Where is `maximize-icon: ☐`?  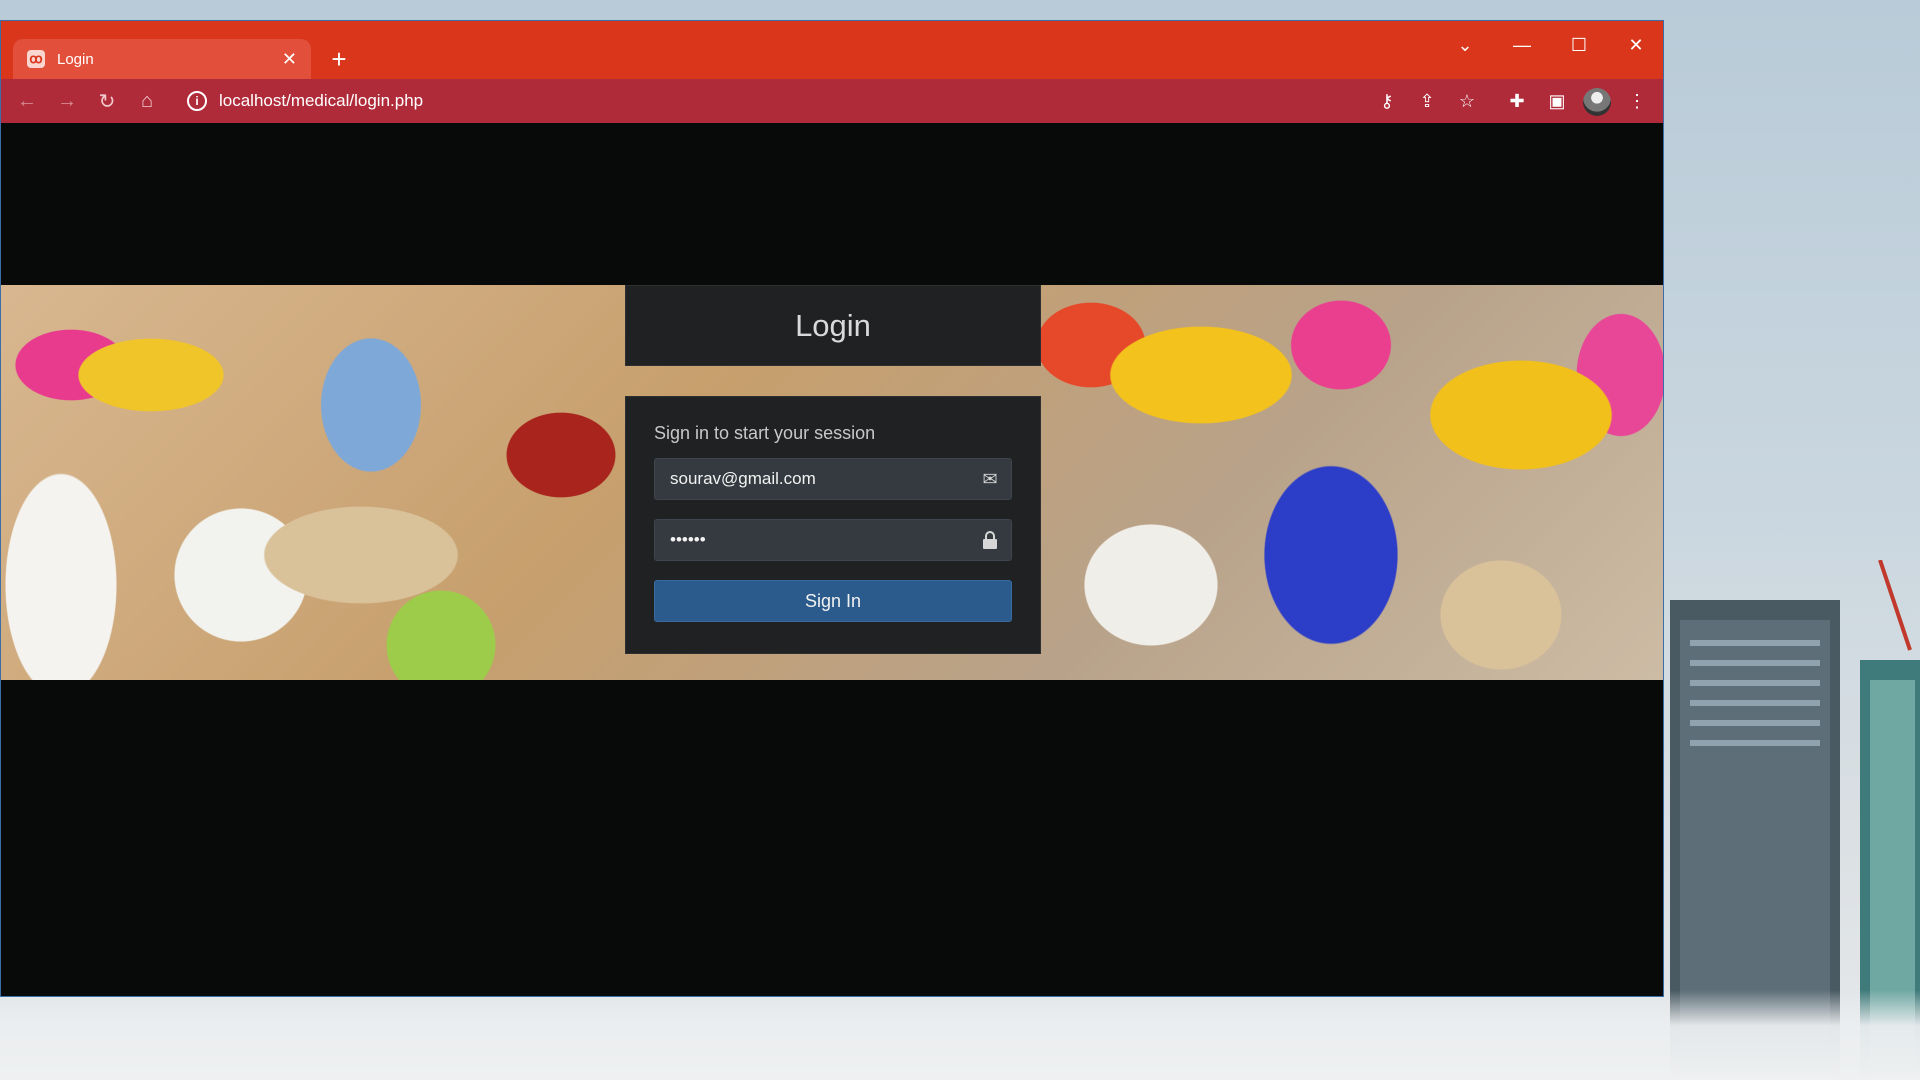
maximize-icon: ☐ is located at coordinates (1579, 45).